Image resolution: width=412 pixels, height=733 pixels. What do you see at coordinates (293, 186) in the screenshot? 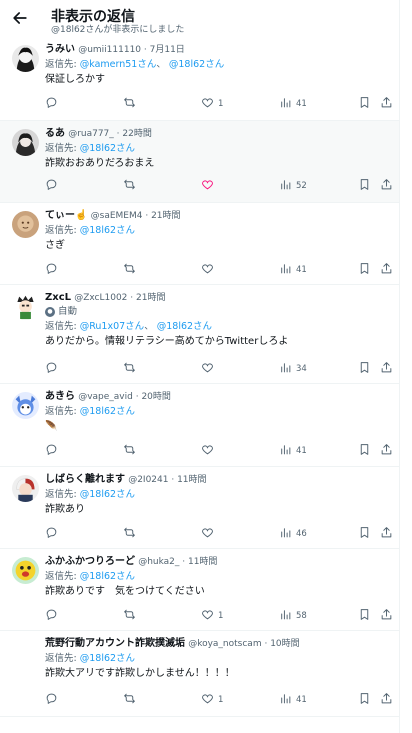
I see `views-button: 52` at bounding box center [293, 186].